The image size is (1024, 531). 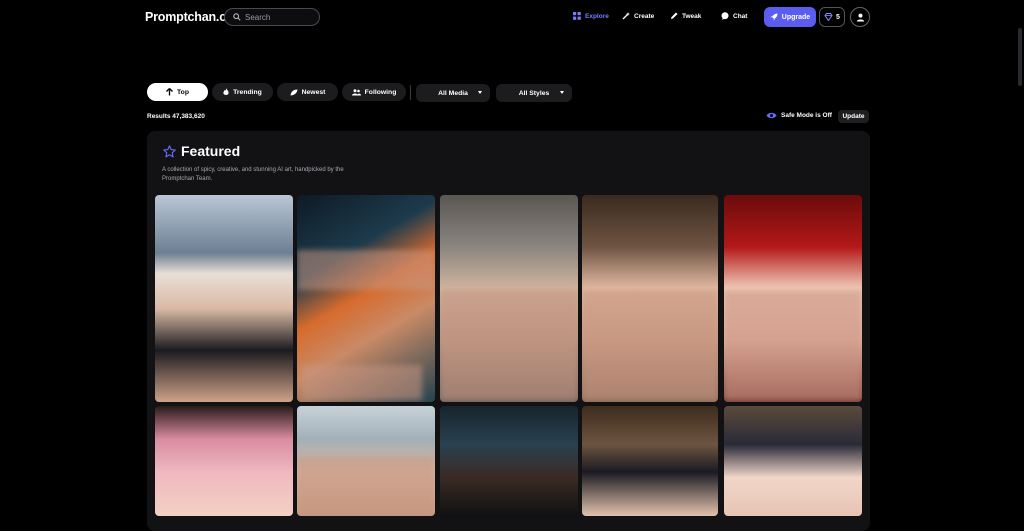 I want to click on grid-icon, so click(x=577, y=16).